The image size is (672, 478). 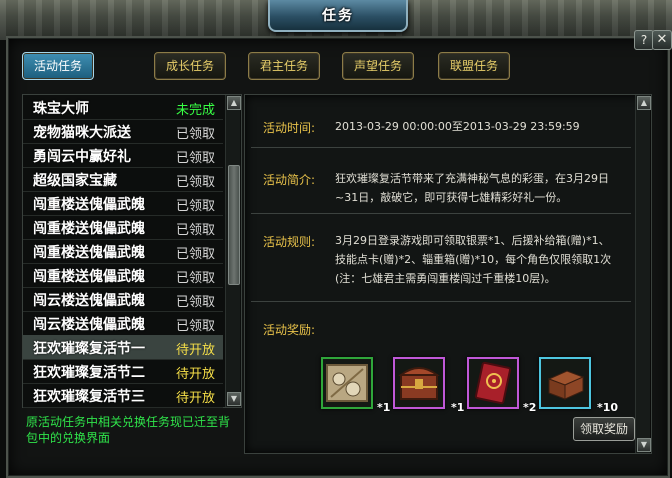 What do you see at coordinates (75, 181) in the screenshot?
I see `task-name: 超级国家宝藏` at bounding box center [75, 181].